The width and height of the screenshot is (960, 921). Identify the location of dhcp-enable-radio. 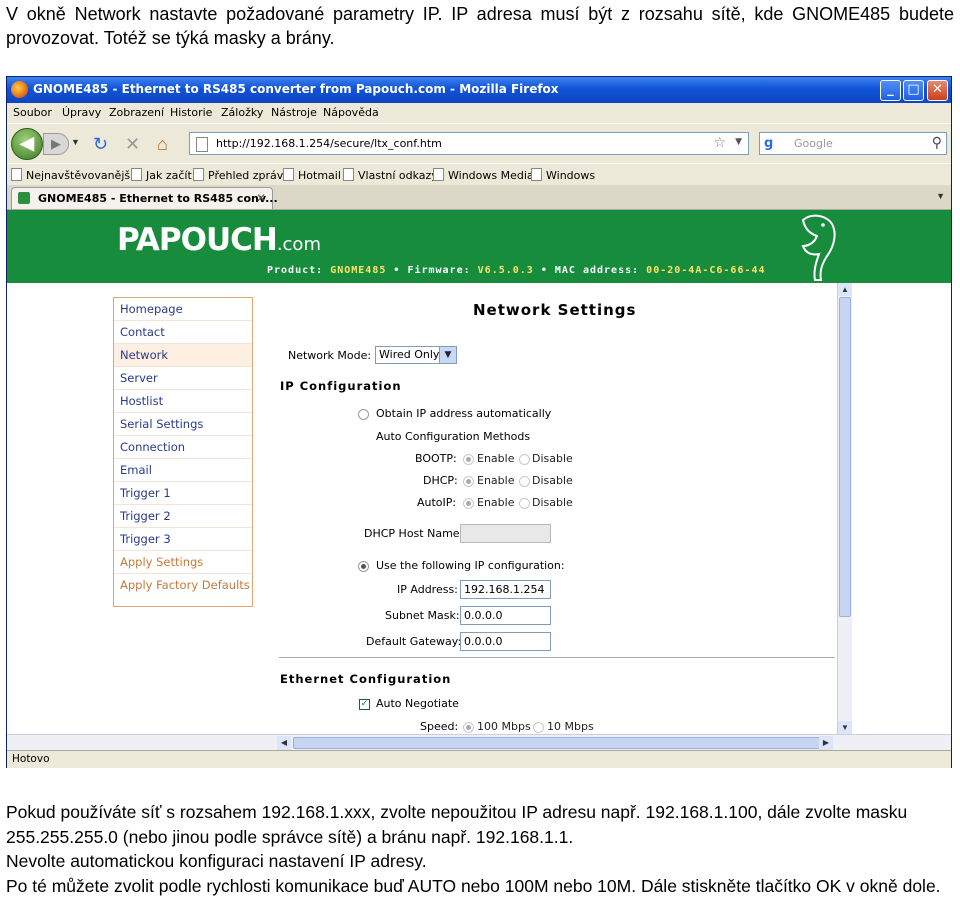
(468, 481).